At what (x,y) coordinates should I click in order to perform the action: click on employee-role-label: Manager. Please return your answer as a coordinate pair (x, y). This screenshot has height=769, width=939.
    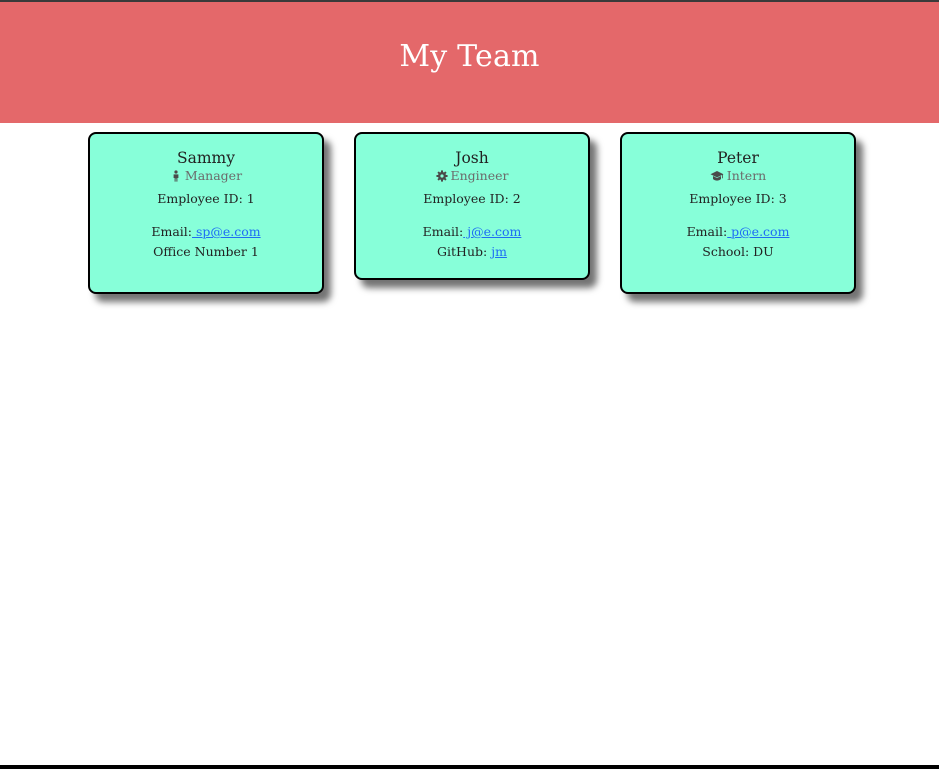
    Looking at the image, I should click on (213, 175).